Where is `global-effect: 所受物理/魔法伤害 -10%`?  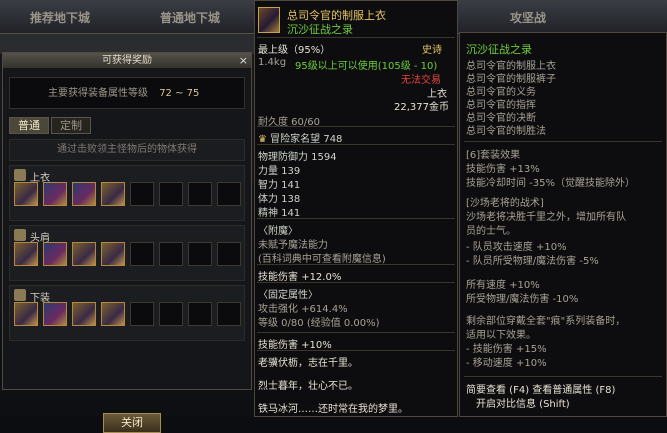
global-effect: 所受物理/魔法伤害 -10% is located at coordinates (522, 299).